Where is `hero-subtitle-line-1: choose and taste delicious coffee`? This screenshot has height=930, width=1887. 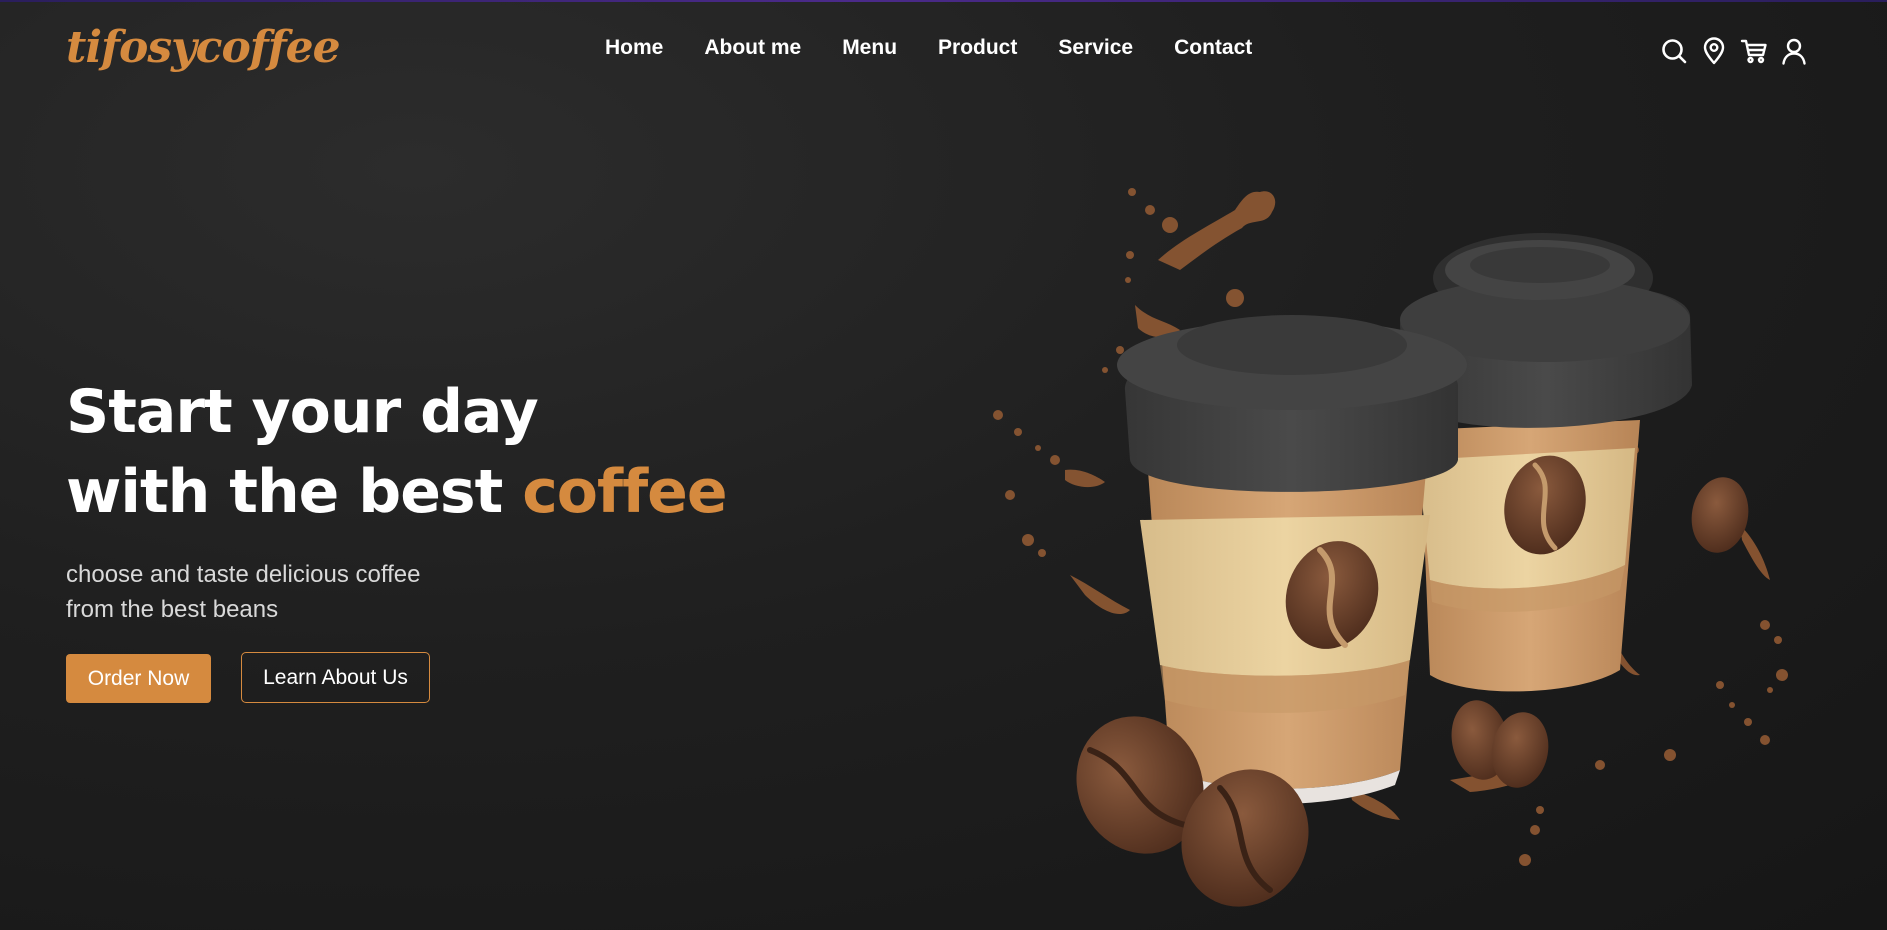 hero-subtitle-line-1: choose and taste delicious coffee is located at coordinates (243, 574).